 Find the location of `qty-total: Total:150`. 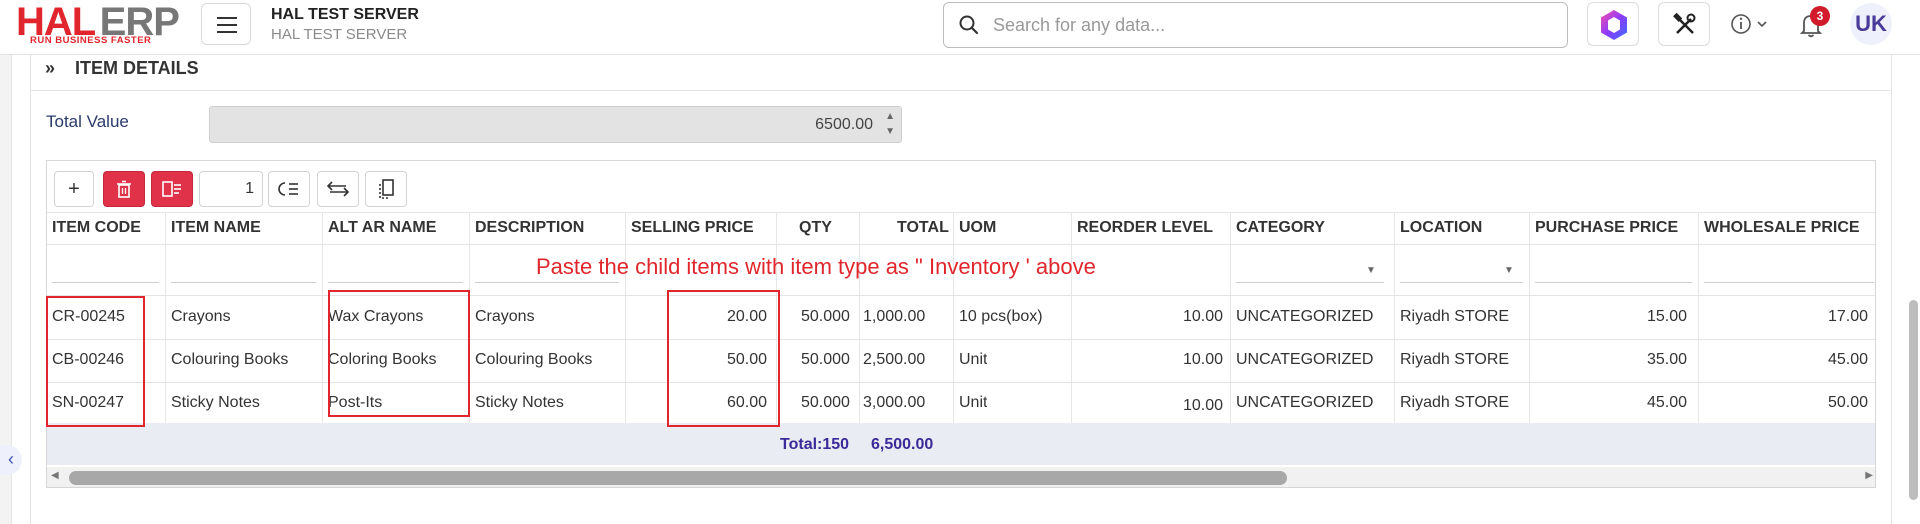

qty-total: Total:150 is located at coordinates (815, 444).